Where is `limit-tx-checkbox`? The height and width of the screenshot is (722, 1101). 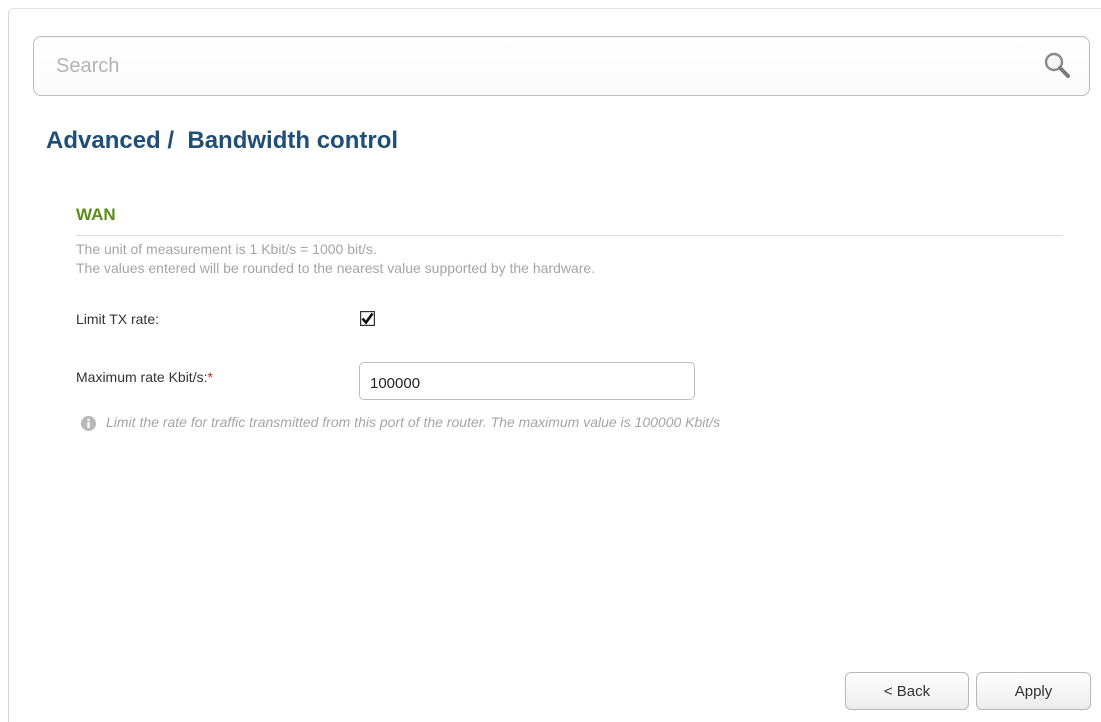 limit-tx-checkbox is located at coordinates (367, 318).